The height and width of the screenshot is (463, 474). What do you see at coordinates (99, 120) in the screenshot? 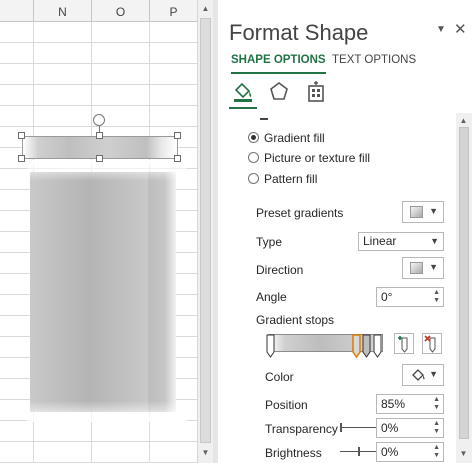
I see `rotate-handle-icon` at bounding box center [99, 120].